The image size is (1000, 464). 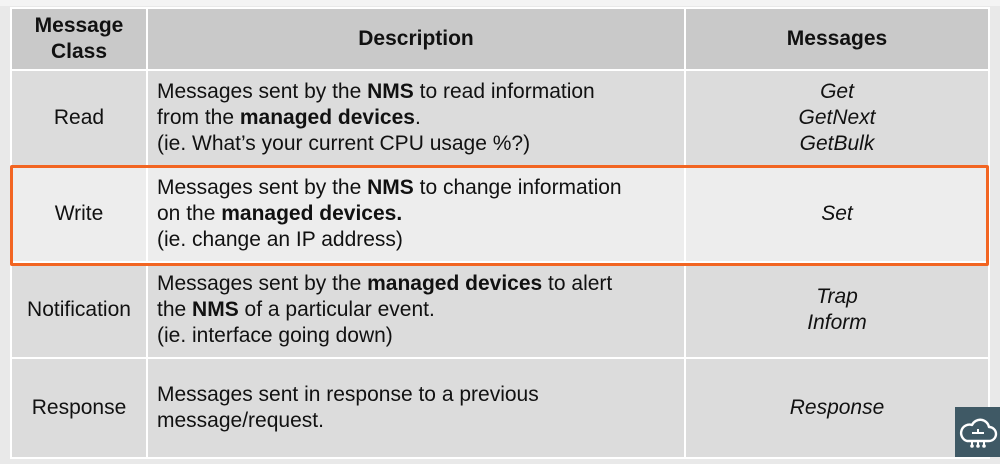 What do you see at coordinates (837, 310) in the screenshot?
I see `messages-cell-notification: Trap Inform` at bounding box center [837, 310].